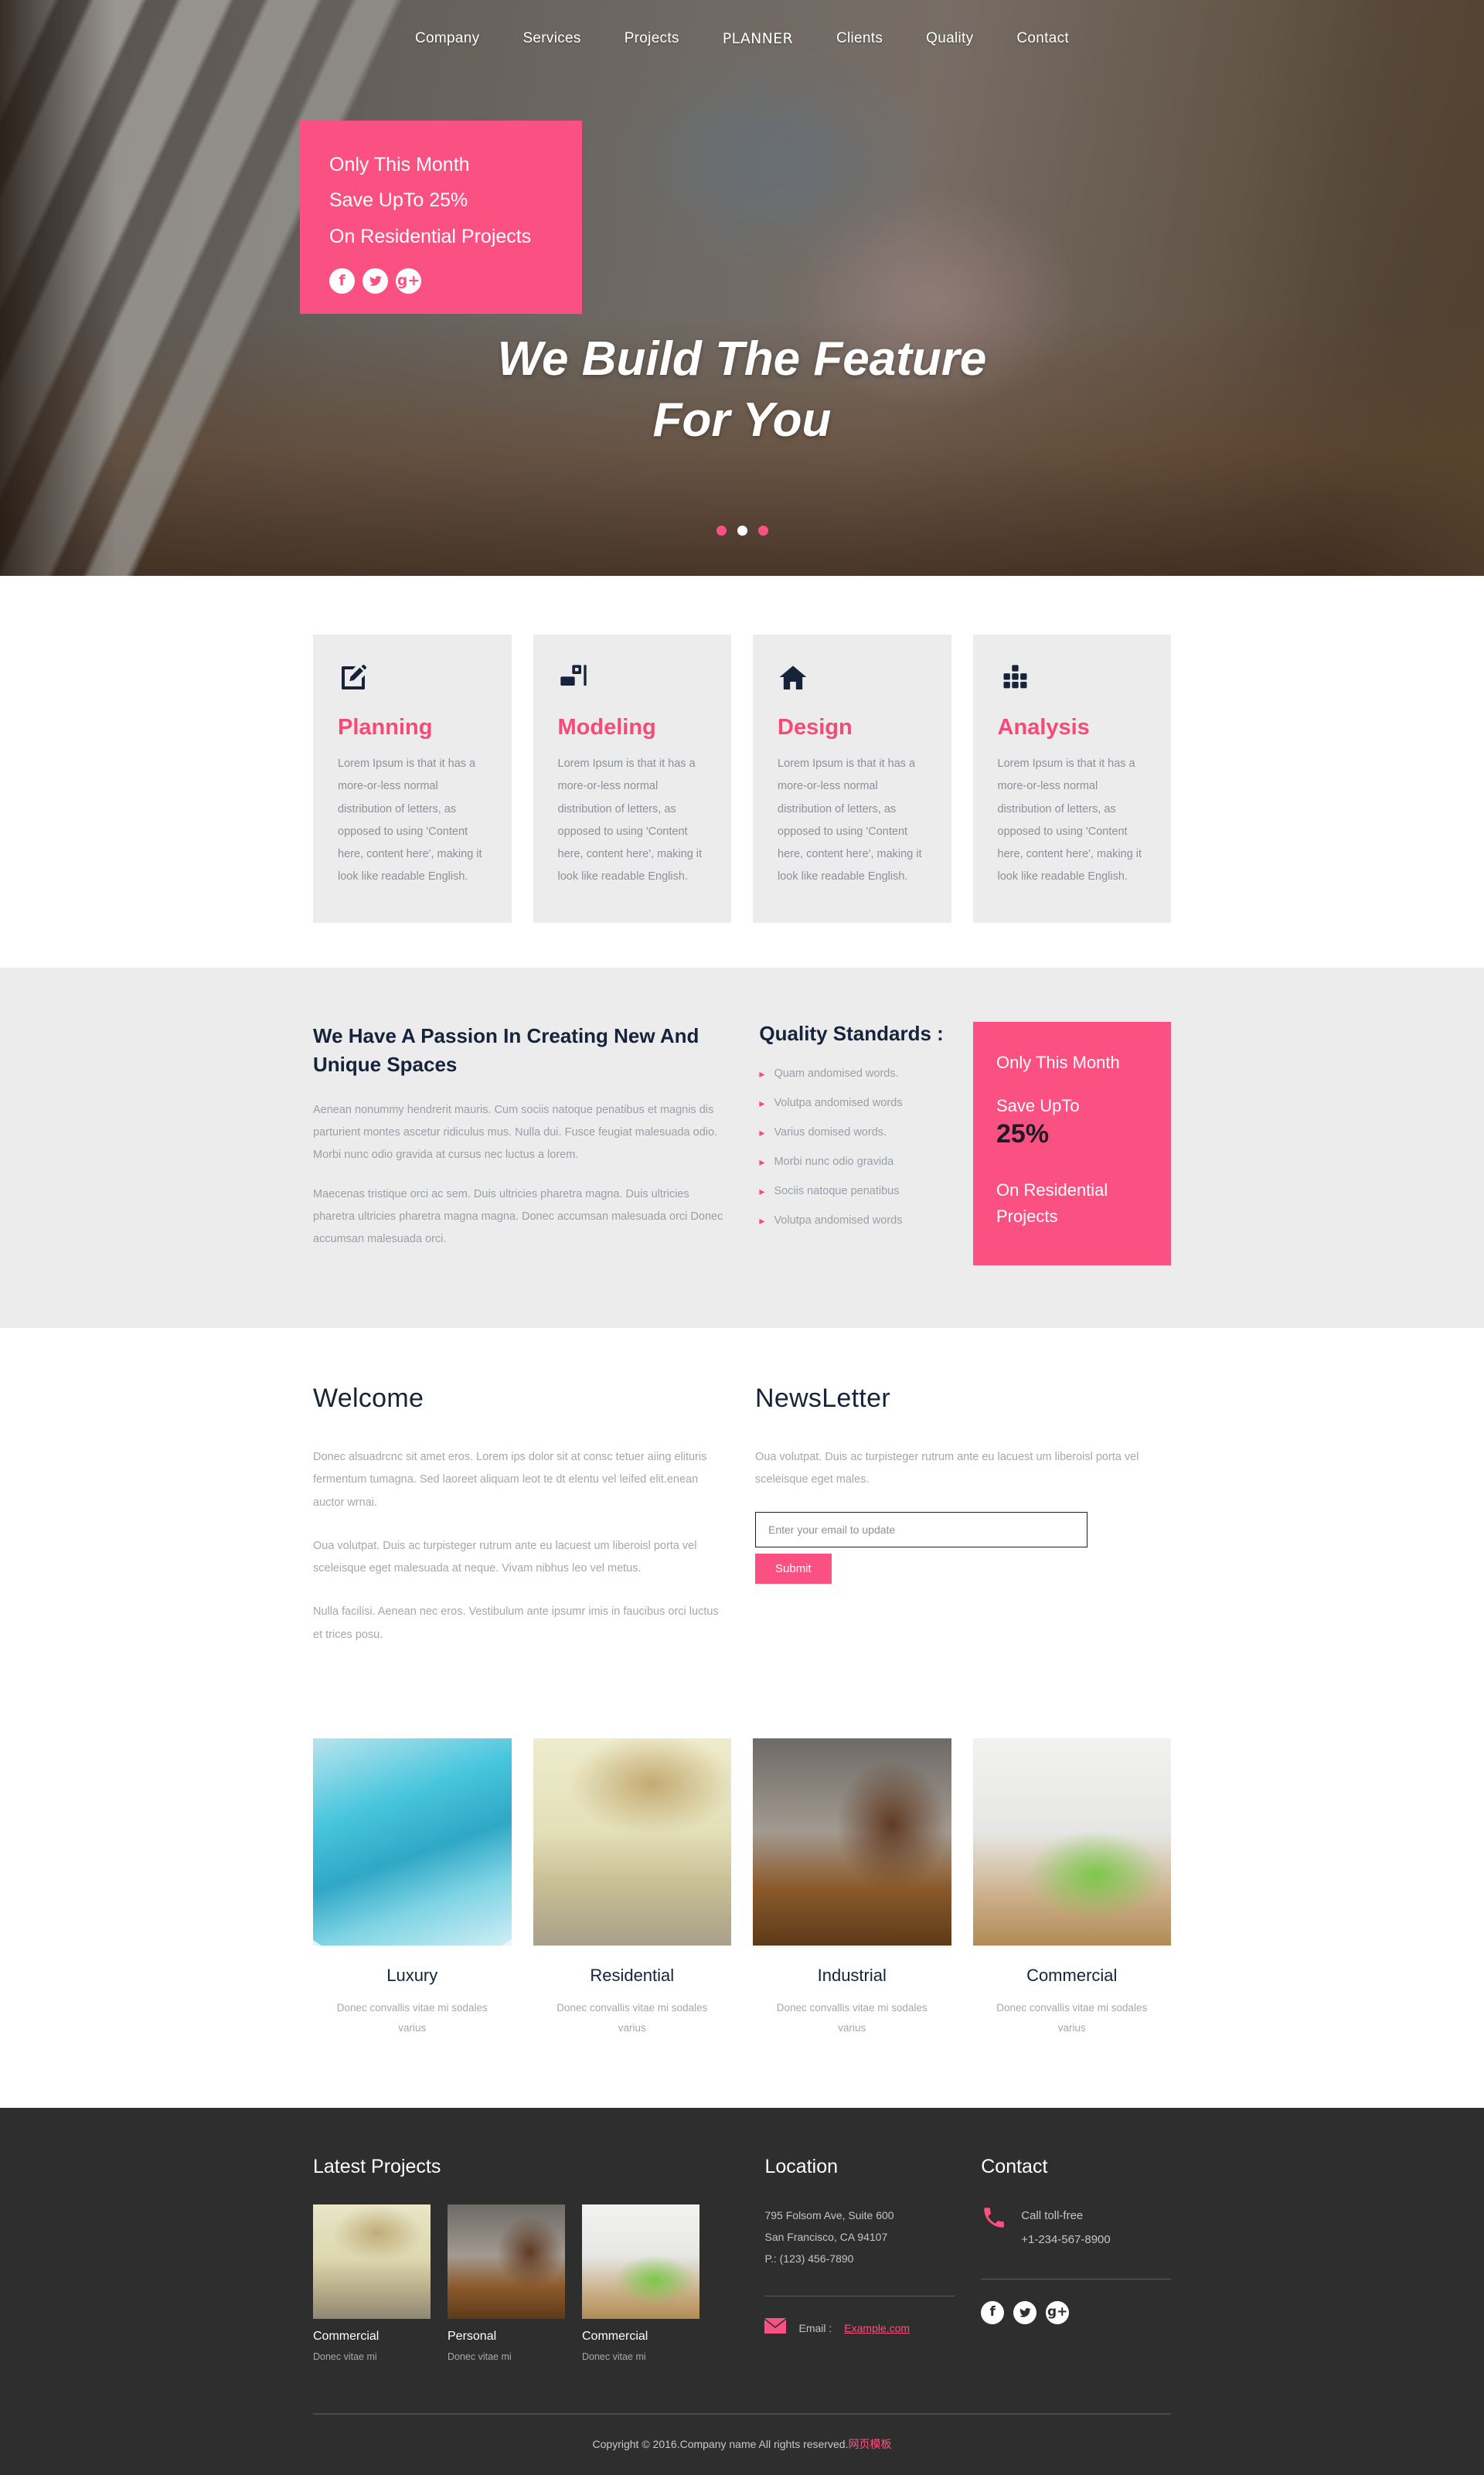  Describe the element at coordinates (606, 727) in the screenshot. I see `service-title: Modeling` at that location.